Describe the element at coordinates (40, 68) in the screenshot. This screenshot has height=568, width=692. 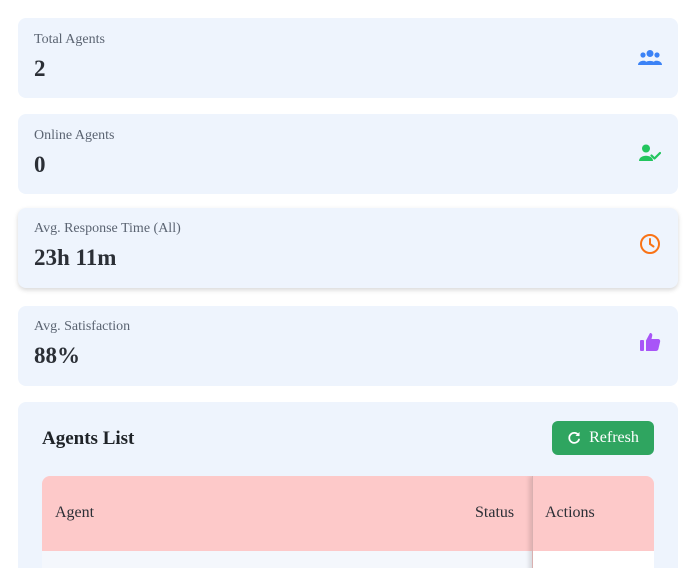
I see `stat-value: 2` at that location.